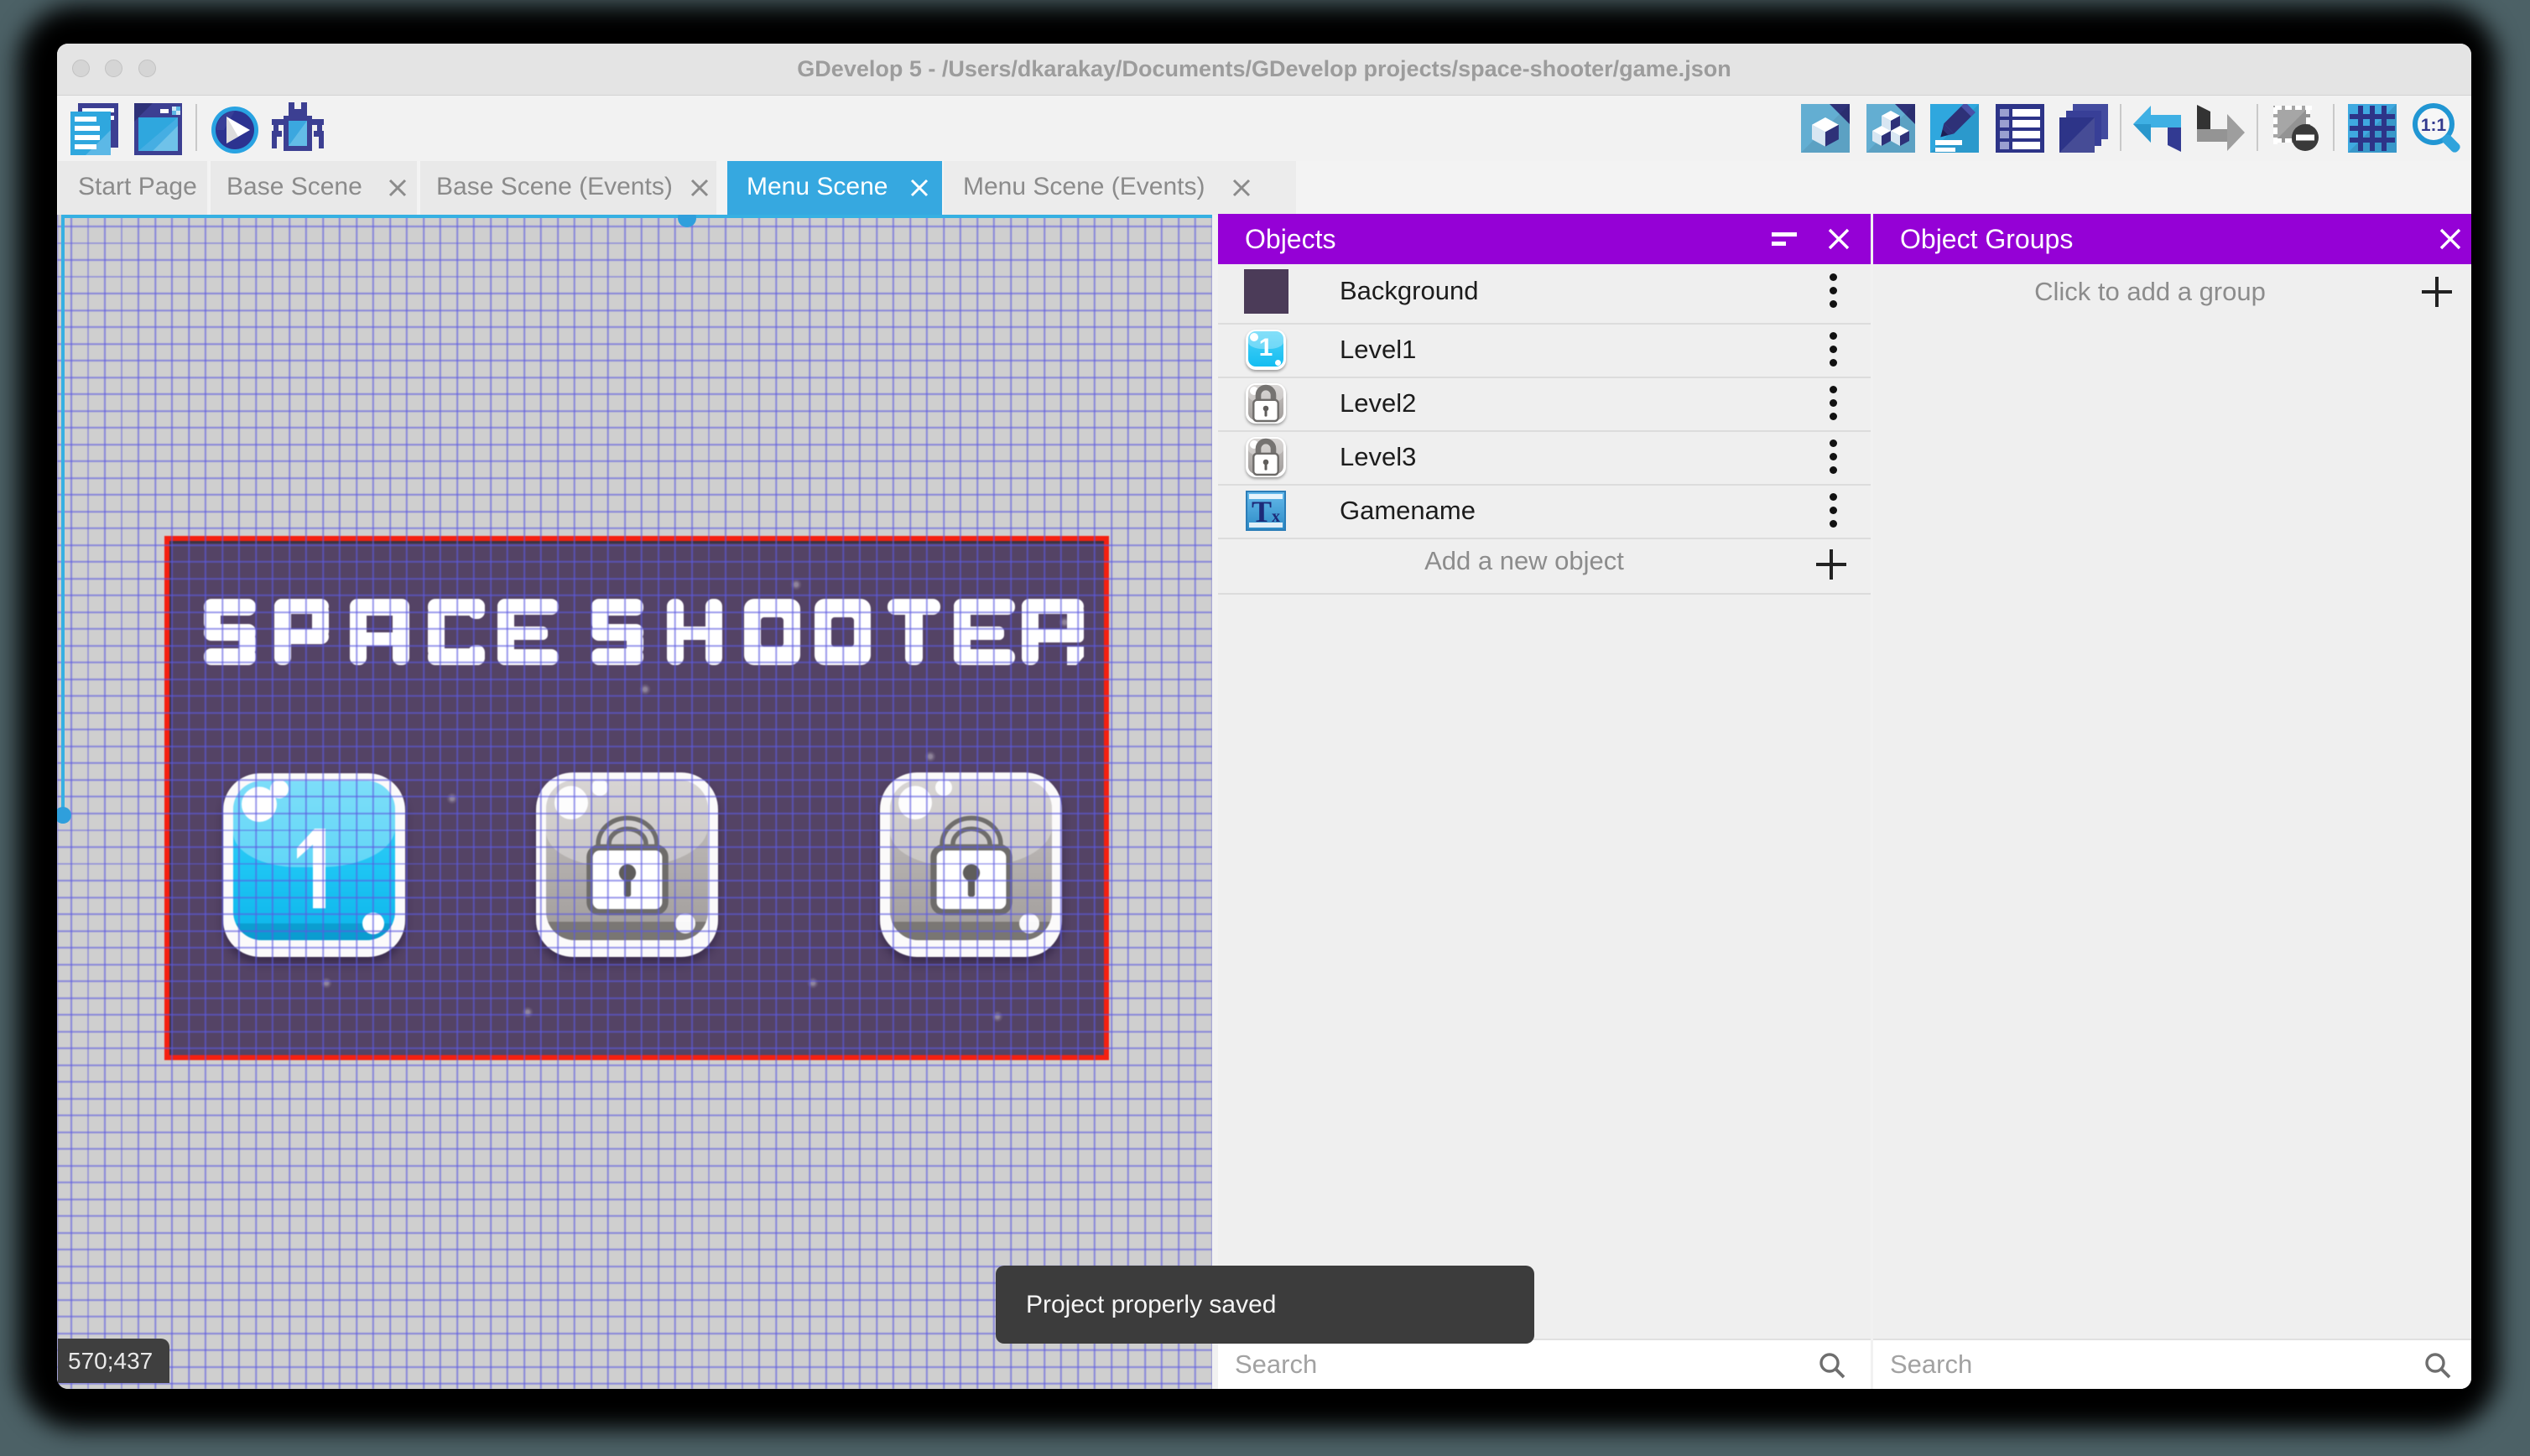  What do you see at coordinates (2434, 125) in the screenshot?
I see `svg-text: 1:1` at bounding box center [2434, 125].